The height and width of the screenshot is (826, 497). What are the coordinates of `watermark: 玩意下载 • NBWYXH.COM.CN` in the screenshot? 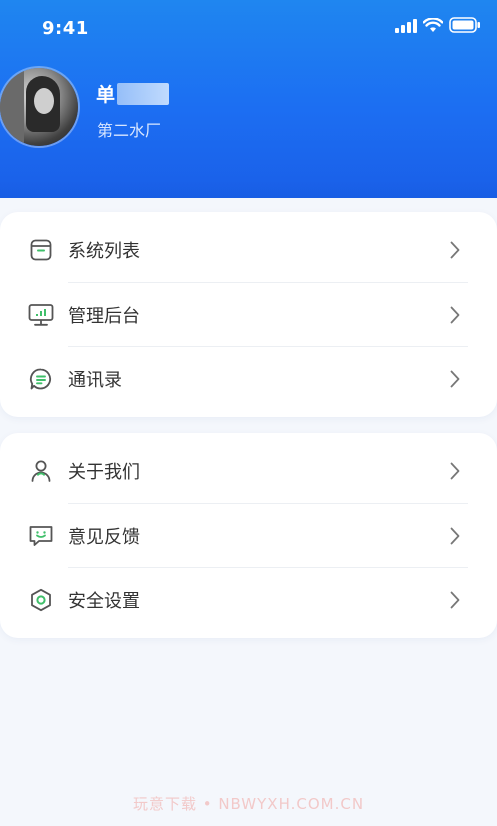 It's located at (248, 804).